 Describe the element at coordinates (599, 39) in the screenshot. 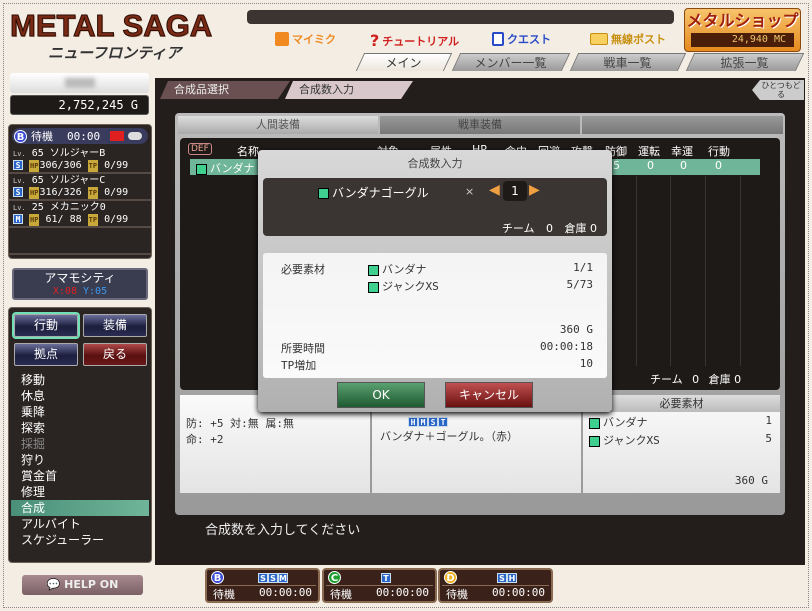

I see `mail-icon` at that location.